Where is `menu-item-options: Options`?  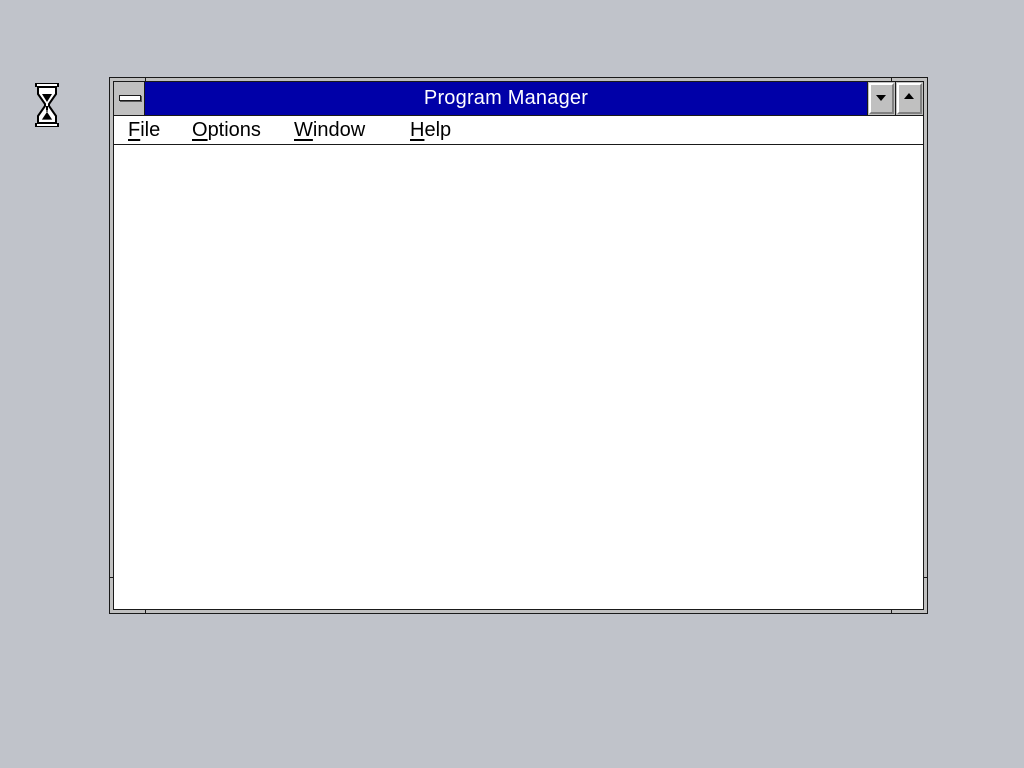 menu-item-options: Options is located at coordinates (226, 130).